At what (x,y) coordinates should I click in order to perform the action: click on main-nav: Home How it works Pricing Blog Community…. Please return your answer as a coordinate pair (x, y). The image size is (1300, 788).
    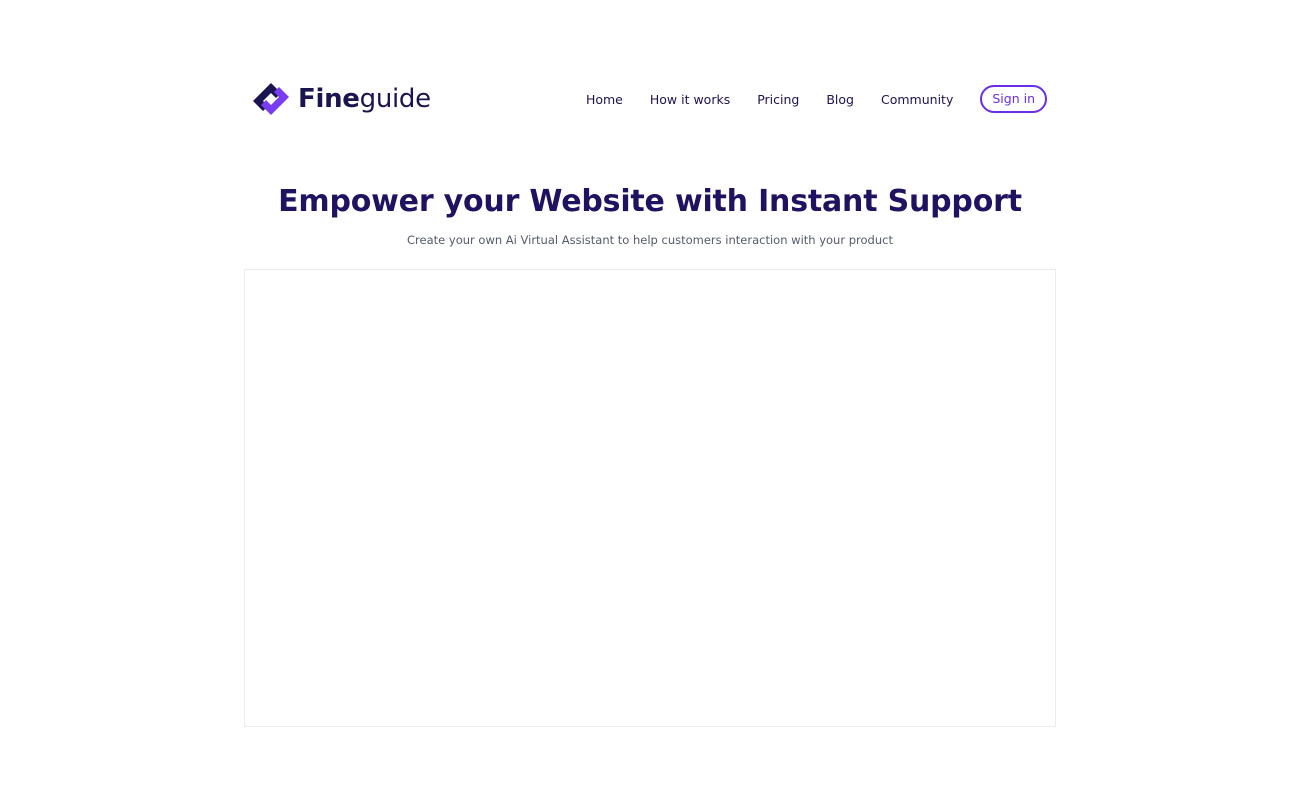
    Looking at the image, I should click on (816, 99).